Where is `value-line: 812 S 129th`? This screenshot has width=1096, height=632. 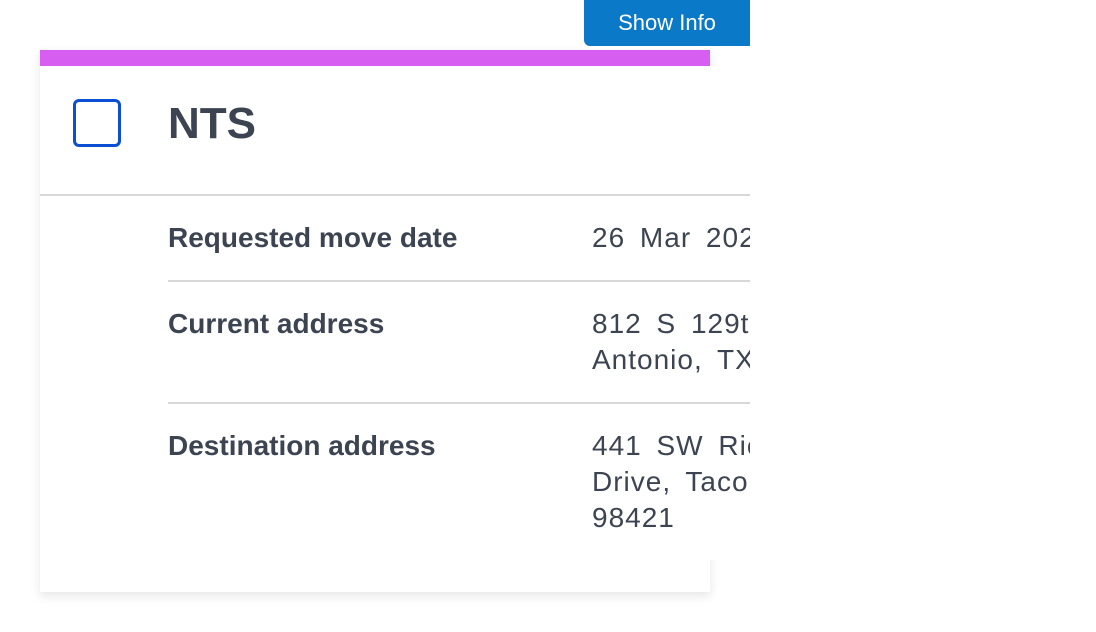
value-line: 812 S 129th is located at coordinates (671, 323).